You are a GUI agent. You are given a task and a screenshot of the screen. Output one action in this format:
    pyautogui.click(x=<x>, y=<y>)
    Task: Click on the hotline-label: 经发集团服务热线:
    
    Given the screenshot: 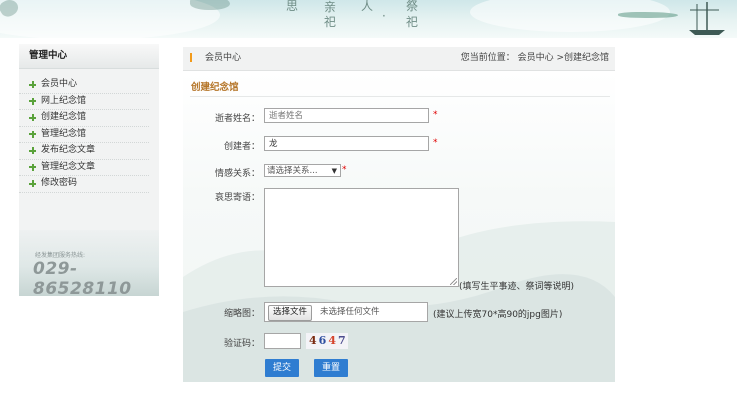 What is the action you would take?
    pyautogui.click(x=60, y=255)
    